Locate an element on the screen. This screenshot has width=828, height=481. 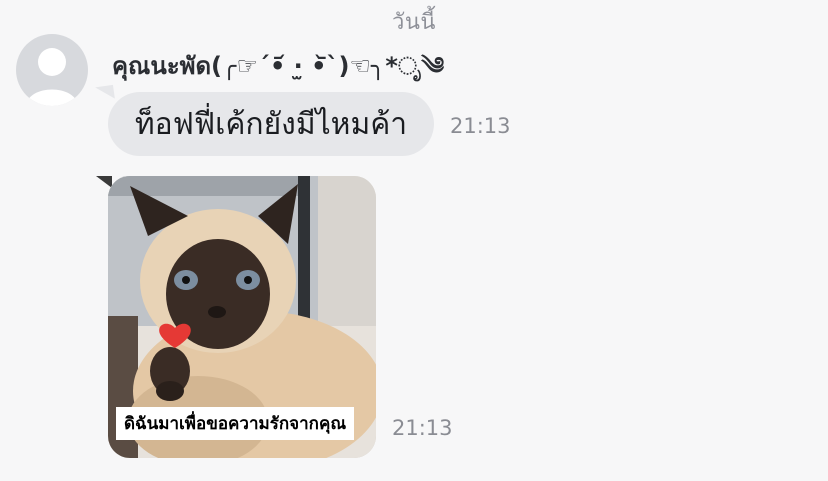
sticker-time: 21:13 is located at coordinates (422, 428).